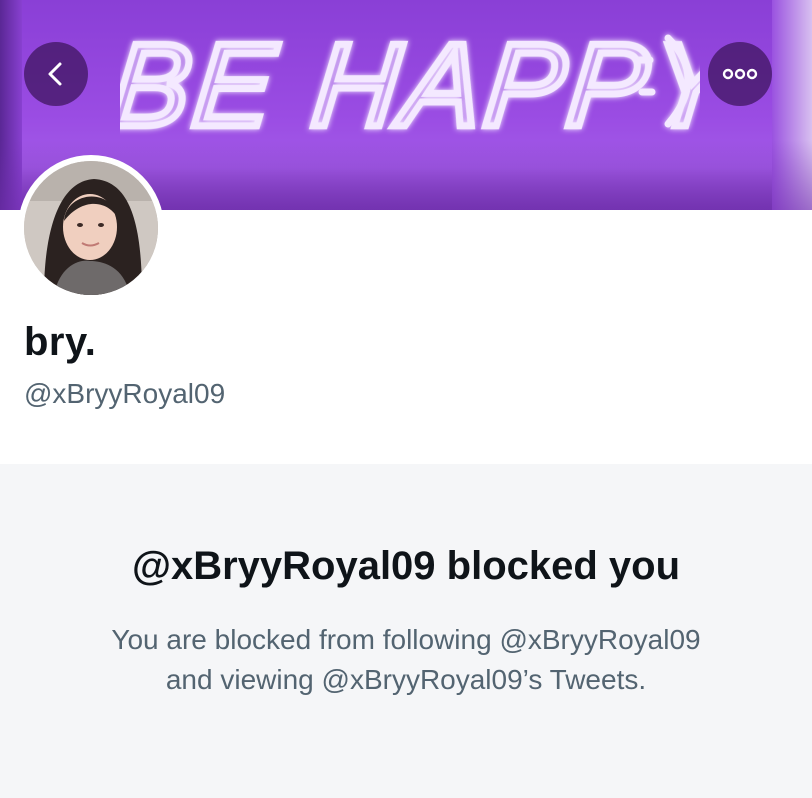  I want to click on back-button, so click(56, 74).